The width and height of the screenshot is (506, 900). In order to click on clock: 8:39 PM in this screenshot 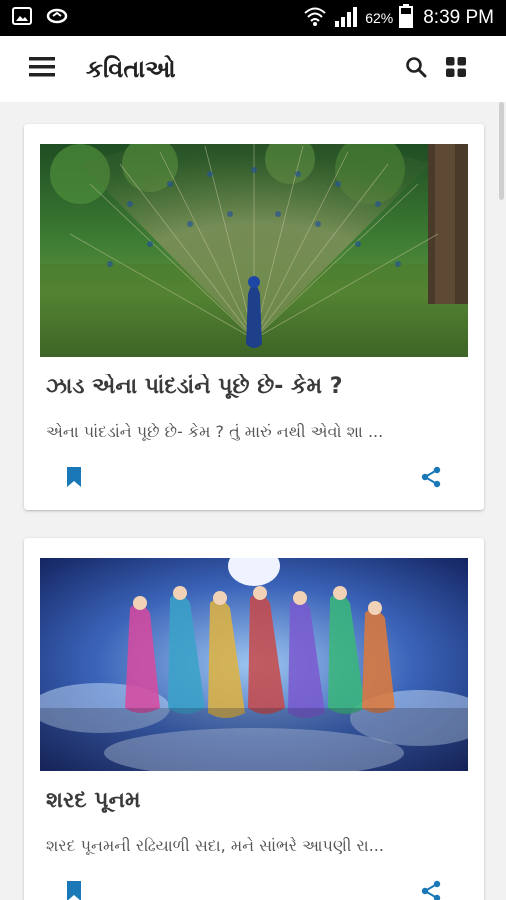, I will do `click(458, 17)`.